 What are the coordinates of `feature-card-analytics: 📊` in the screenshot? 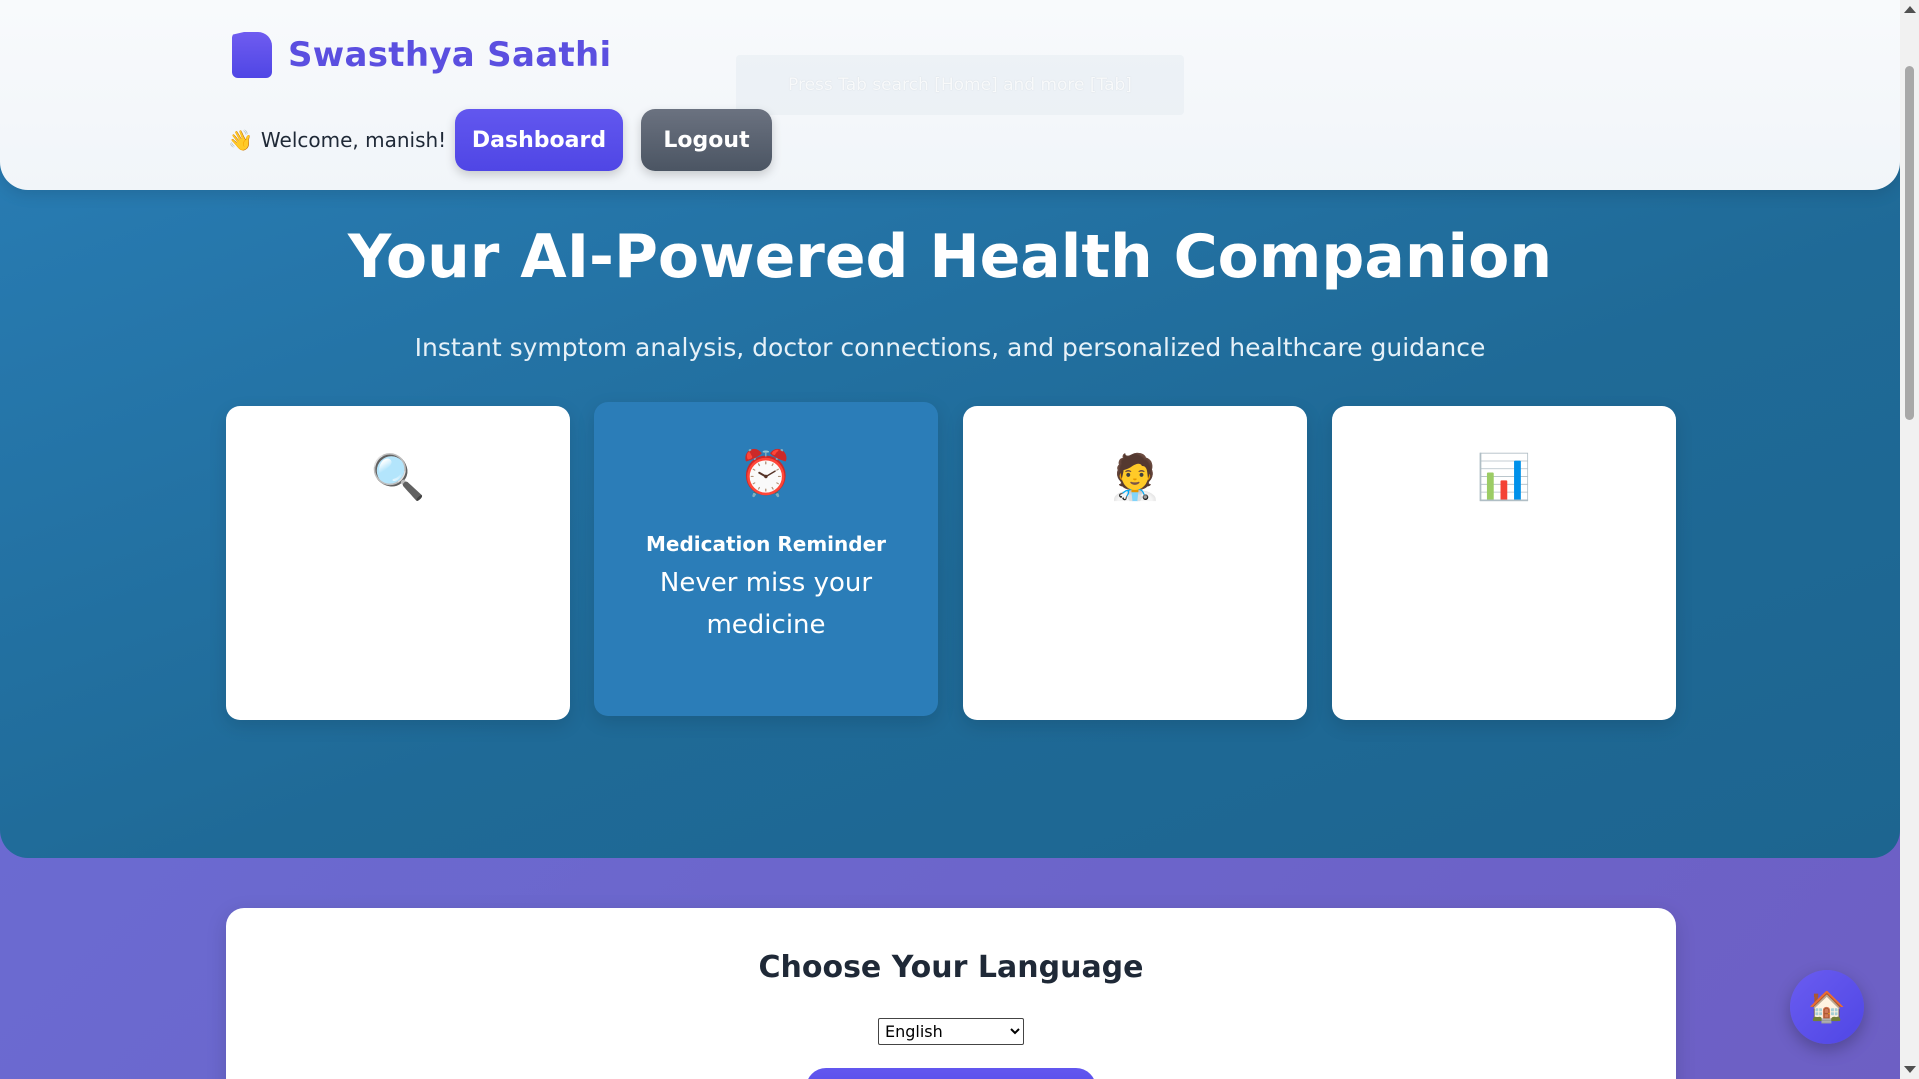 It's located at (1504, 563).